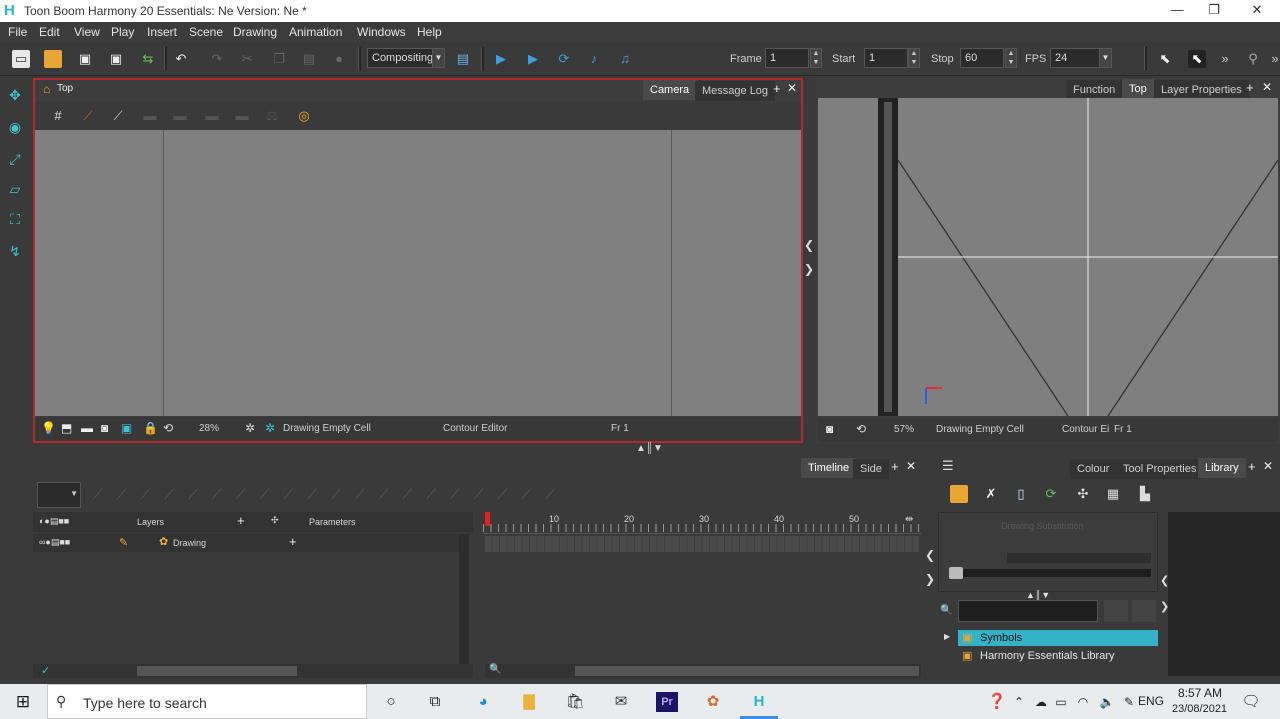 The height and width of the screenshot is (719, 1280). What do you see at coordinates (947, 636) in the screenshot?
I see `tree-expand-icon: ▶` at bounding box center [947, 636].